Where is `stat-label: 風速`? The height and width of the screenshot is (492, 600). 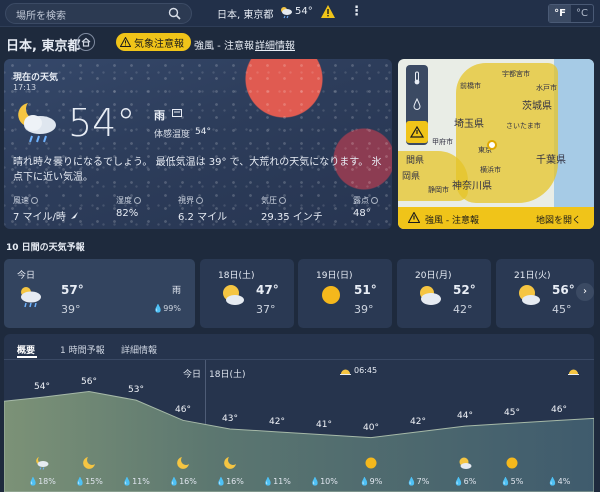
stat-label: 風速 is located at coordinates (21, 200).